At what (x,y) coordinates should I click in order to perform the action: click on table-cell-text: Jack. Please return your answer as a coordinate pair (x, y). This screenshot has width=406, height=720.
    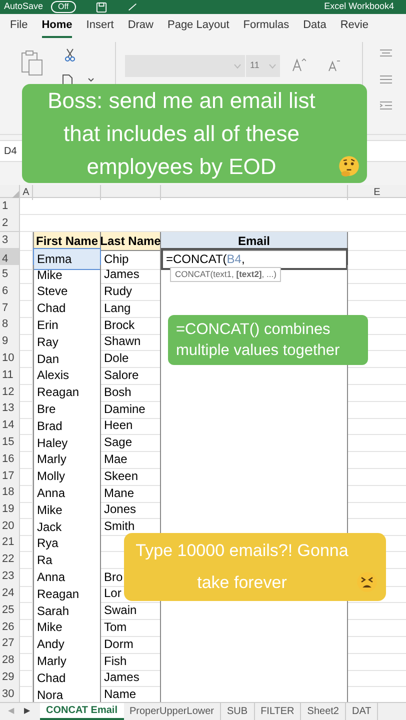
    Looking at the image, I should click on (49, 527).